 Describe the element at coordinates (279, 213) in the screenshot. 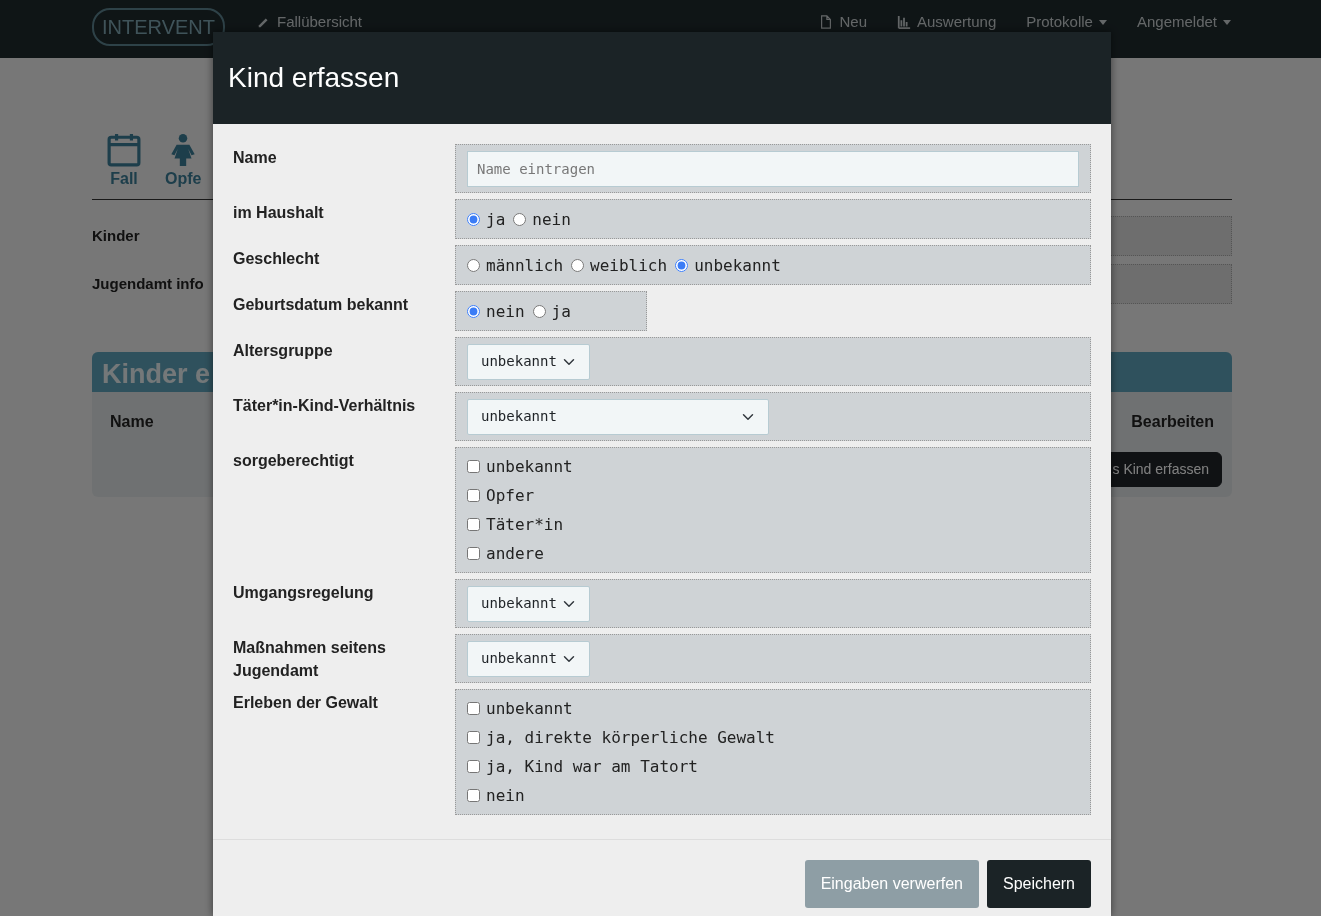

I see `field-label: im Haushalt` at that location.